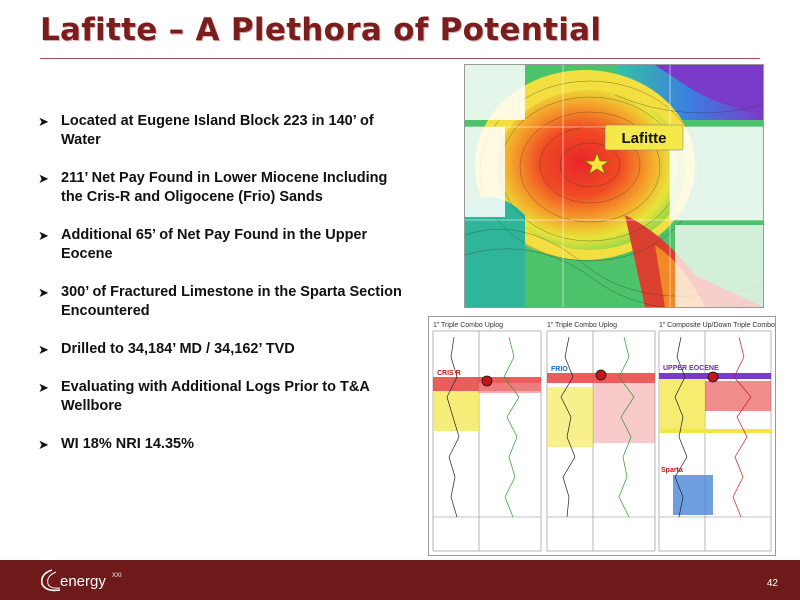 The height and width of the screenshot is (600, 800). What do you see at coordinates (178, 349) in the screenshot?
I see `bullet-text: Drilled to 34,184’ MD / 34,162’ TVD` at bounding box center [178, 349].